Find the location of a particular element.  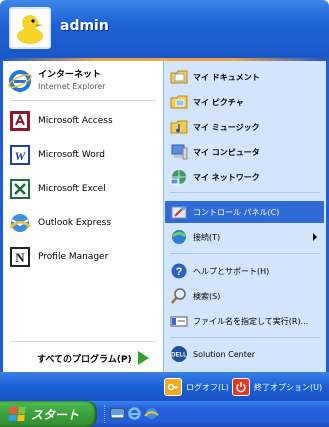

svg-text: N is located at coordinates (20, 257).